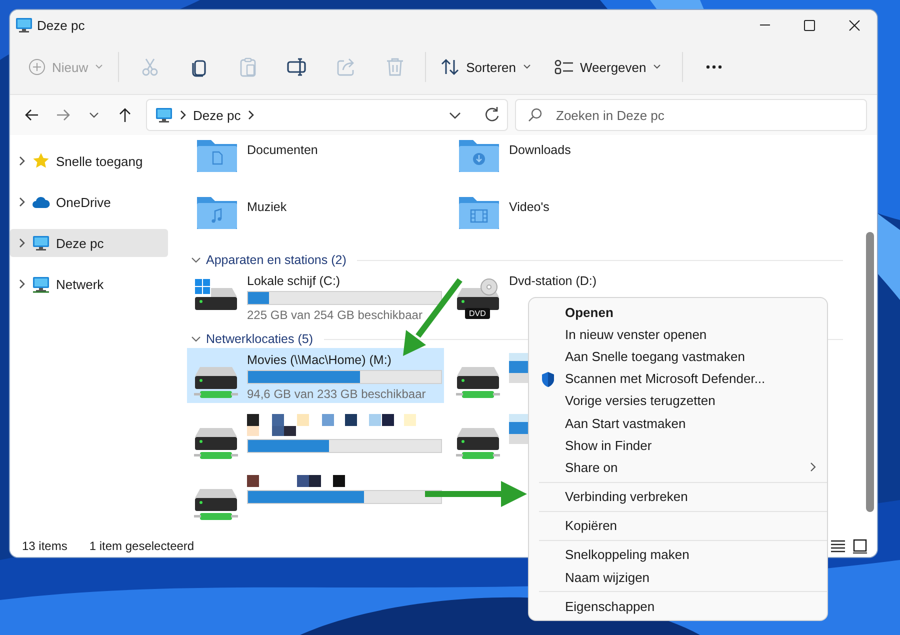 This screenshot has width=900, height=635. Describe the element at coordinates (553, 281) in the screenshot. I see `drive-name: Dvd-station (D:)` at that location.